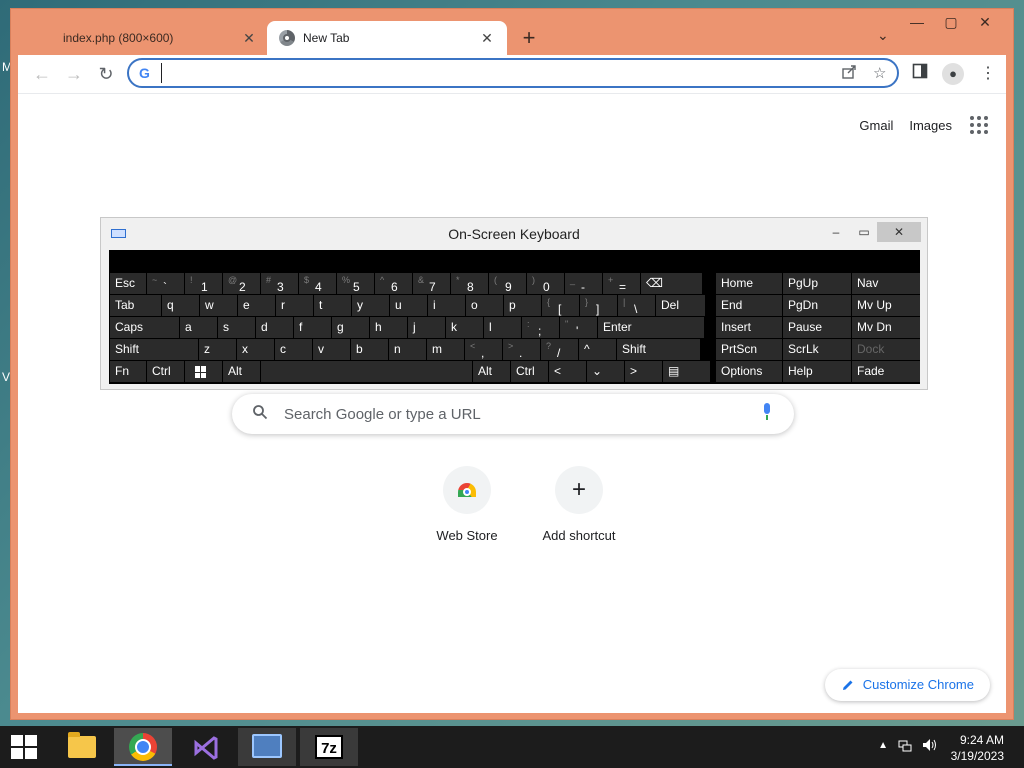 Image resolution: width=1024 pixels, height=768 pixels. I want to click on osk-key: t, so click(332, 305).